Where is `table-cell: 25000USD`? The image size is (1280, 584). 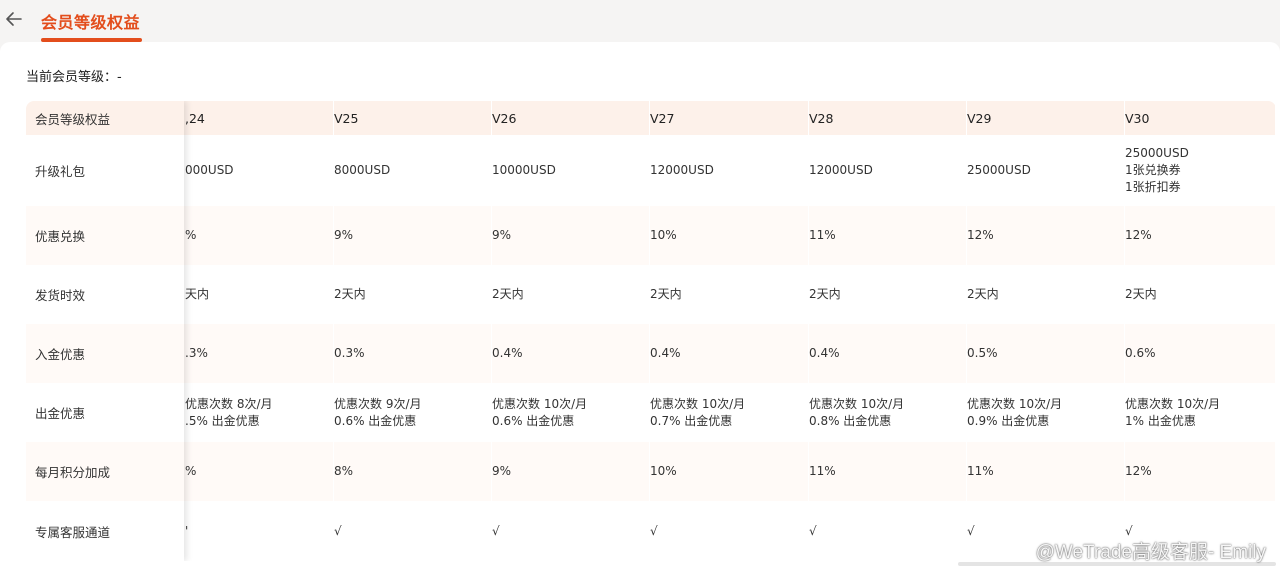 table-cell: 25000USD is located at coordinates (1046, 170).